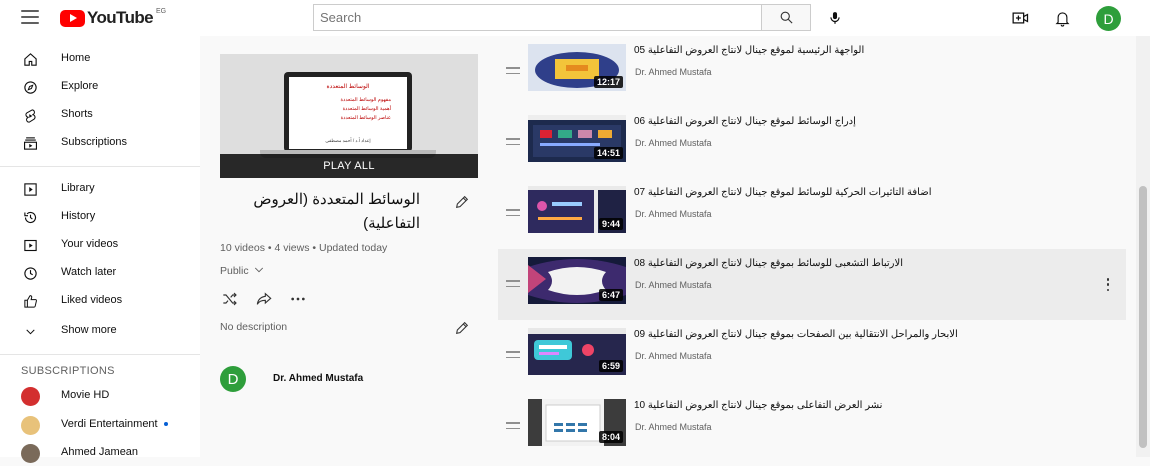 The width and height of the screenshot is (1150, 466). I want to click on owner-avatar: D, so click(233, 379).